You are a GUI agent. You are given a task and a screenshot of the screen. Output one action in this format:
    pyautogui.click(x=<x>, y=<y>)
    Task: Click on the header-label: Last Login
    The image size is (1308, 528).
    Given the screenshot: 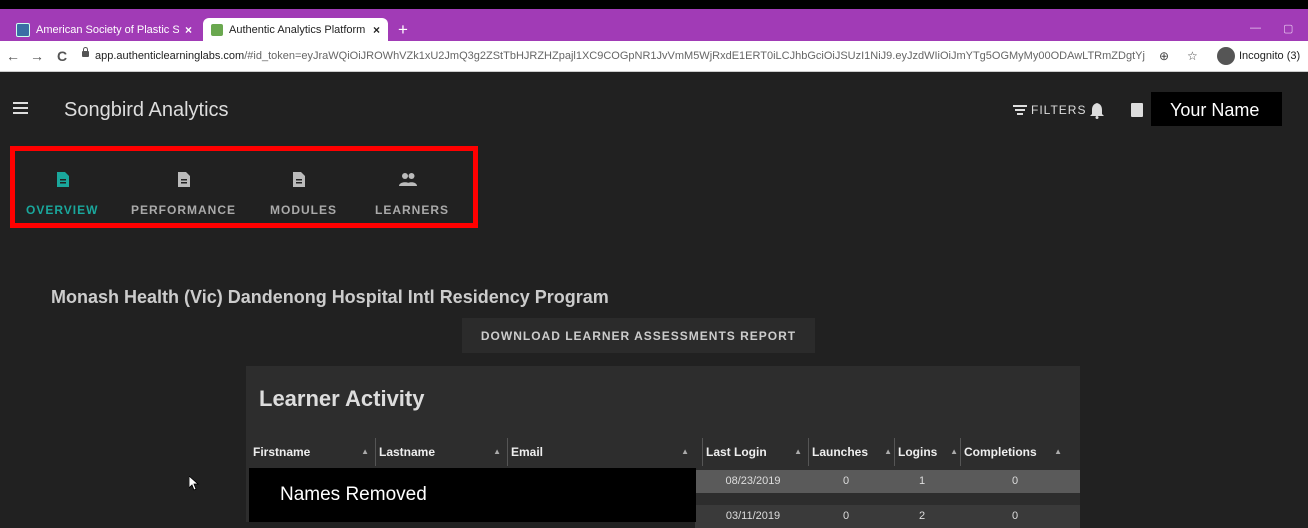 What is the action you would take?
    pyautogui.click(x=736, y=452)
    